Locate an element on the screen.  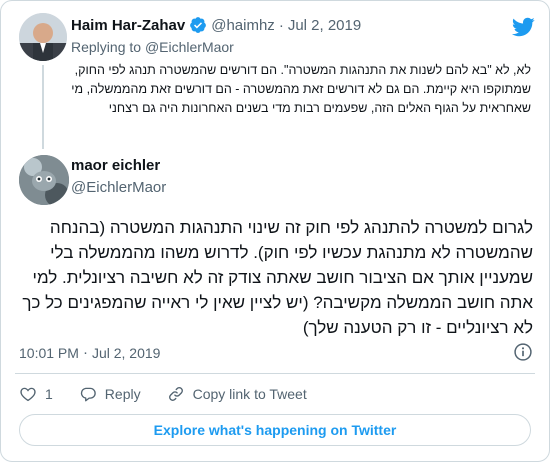
action-bar: 1 Reply Copy link to Tweet is located at coordinates (176, 394).